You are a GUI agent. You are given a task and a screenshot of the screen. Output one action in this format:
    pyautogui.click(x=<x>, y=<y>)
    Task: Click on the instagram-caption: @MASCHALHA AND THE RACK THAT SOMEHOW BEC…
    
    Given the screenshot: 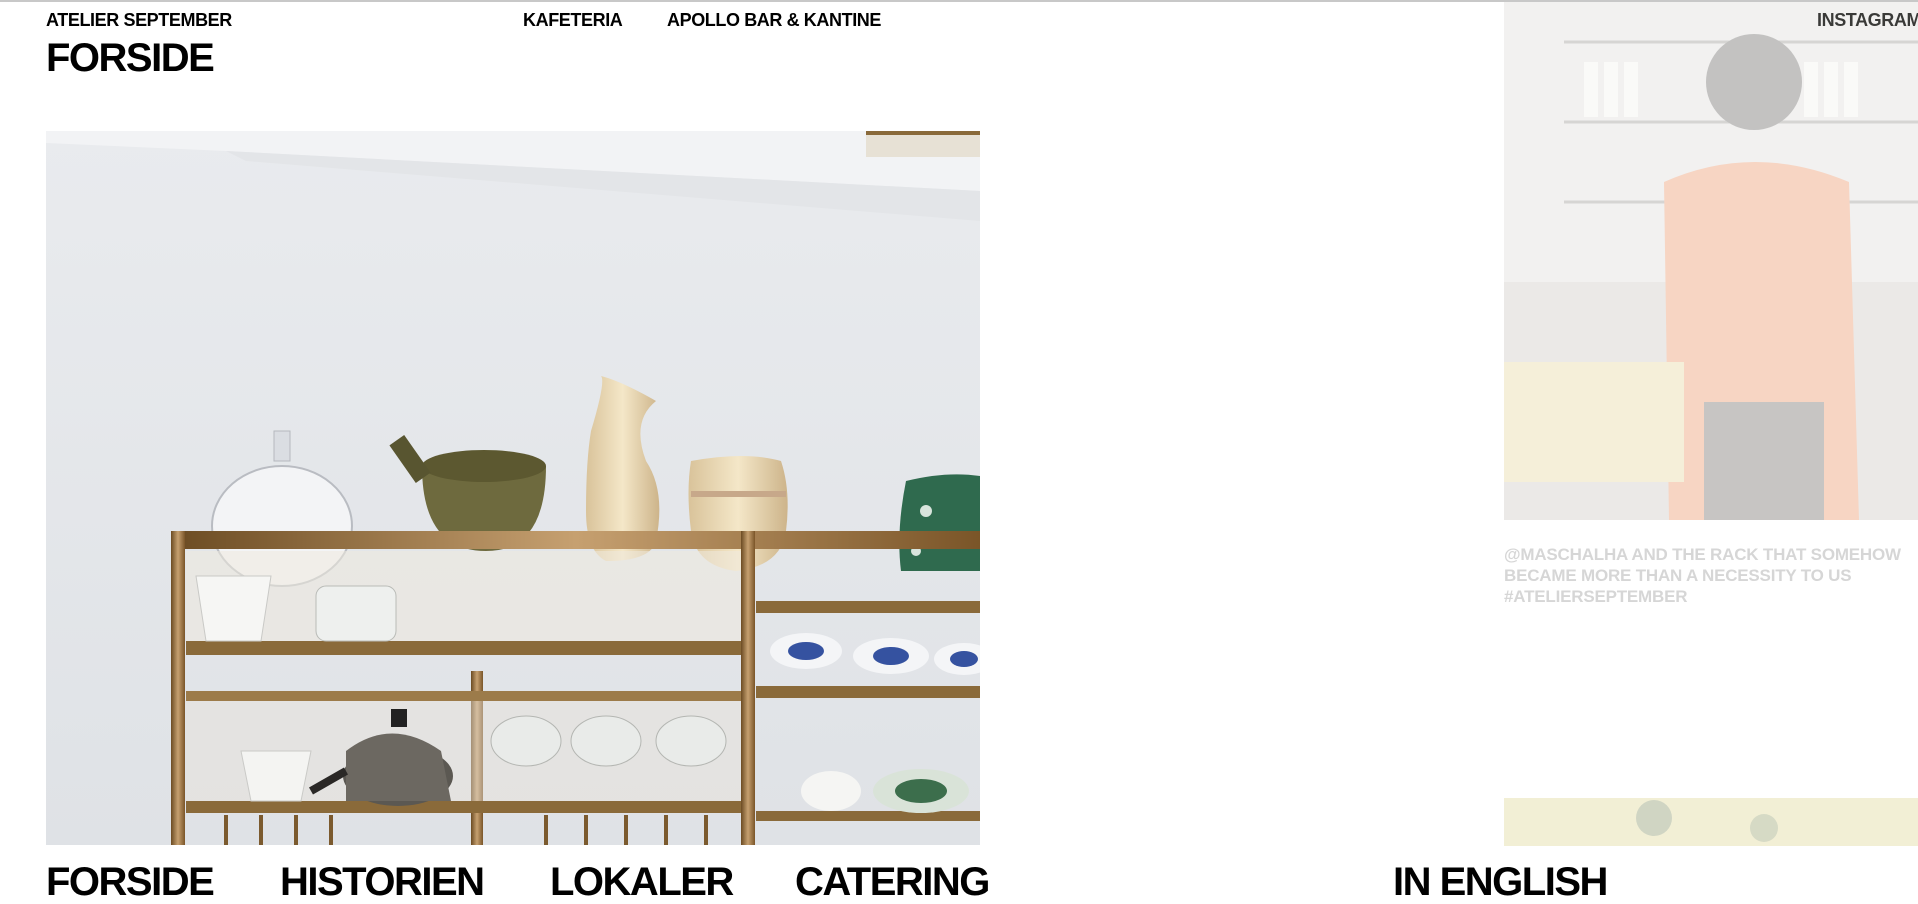 What is the action you would take?
    pyautogui.click(x=1702, y=575)
    